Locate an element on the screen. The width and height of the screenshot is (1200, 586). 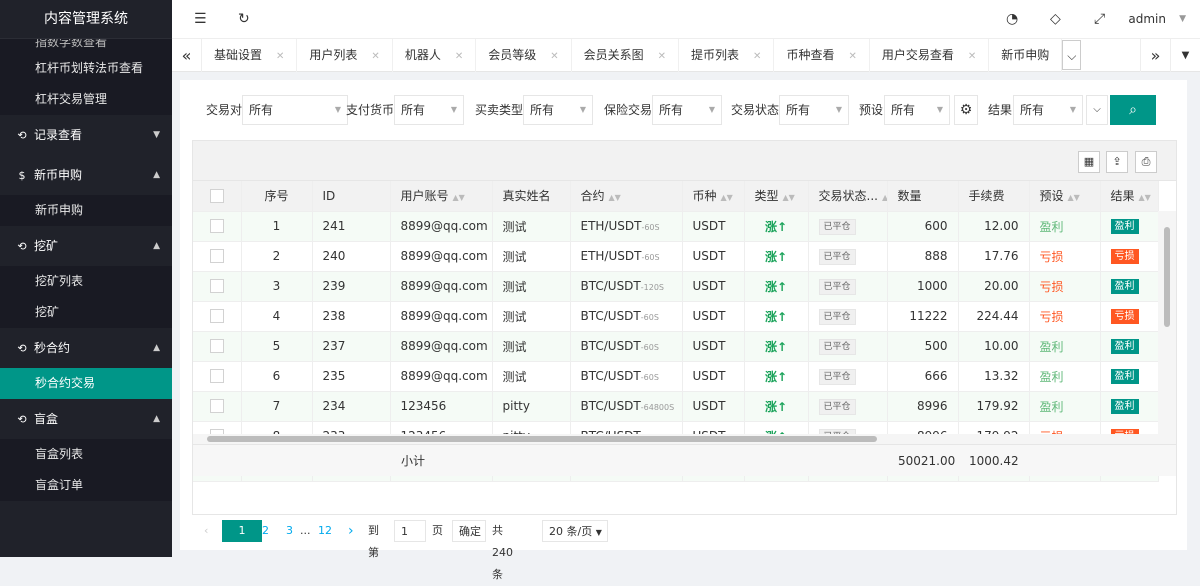
cell-fee: 10.00 is located at coordinates (994, 346).